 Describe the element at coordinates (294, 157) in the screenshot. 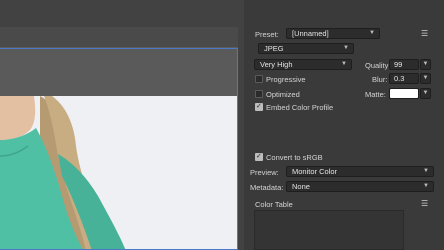

I see `convert-srgb-label: Convert to sRGB` at that location.